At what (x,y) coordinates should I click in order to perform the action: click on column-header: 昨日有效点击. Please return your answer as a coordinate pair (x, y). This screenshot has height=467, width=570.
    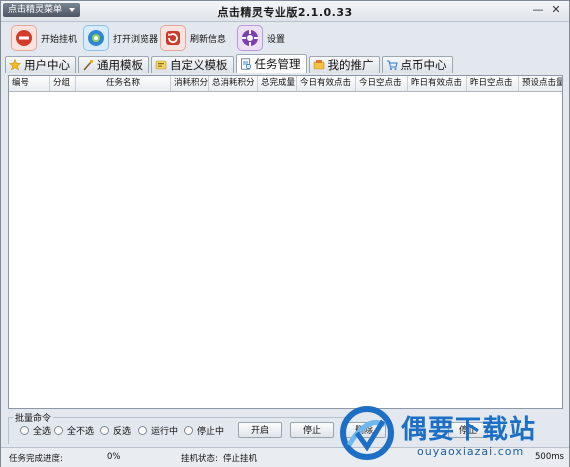
    Looking at the image, I should click on (437, 83).